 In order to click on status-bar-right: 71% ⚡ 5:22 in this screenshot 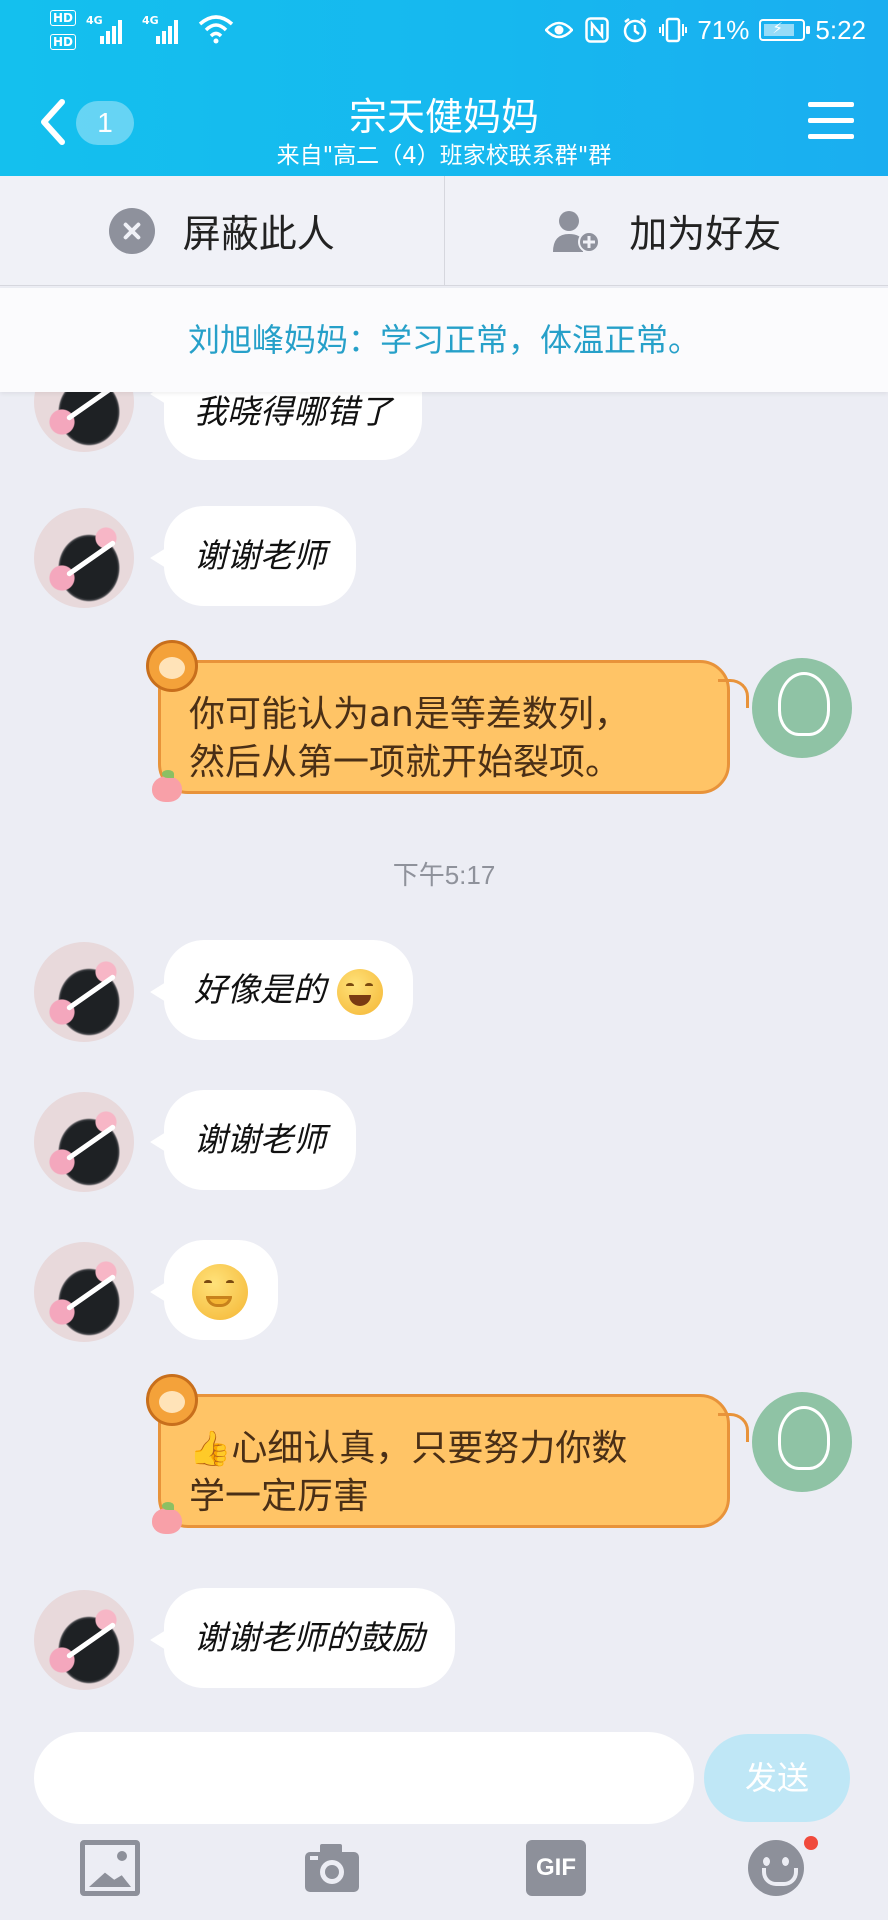, I will do `click(705, 30)`.